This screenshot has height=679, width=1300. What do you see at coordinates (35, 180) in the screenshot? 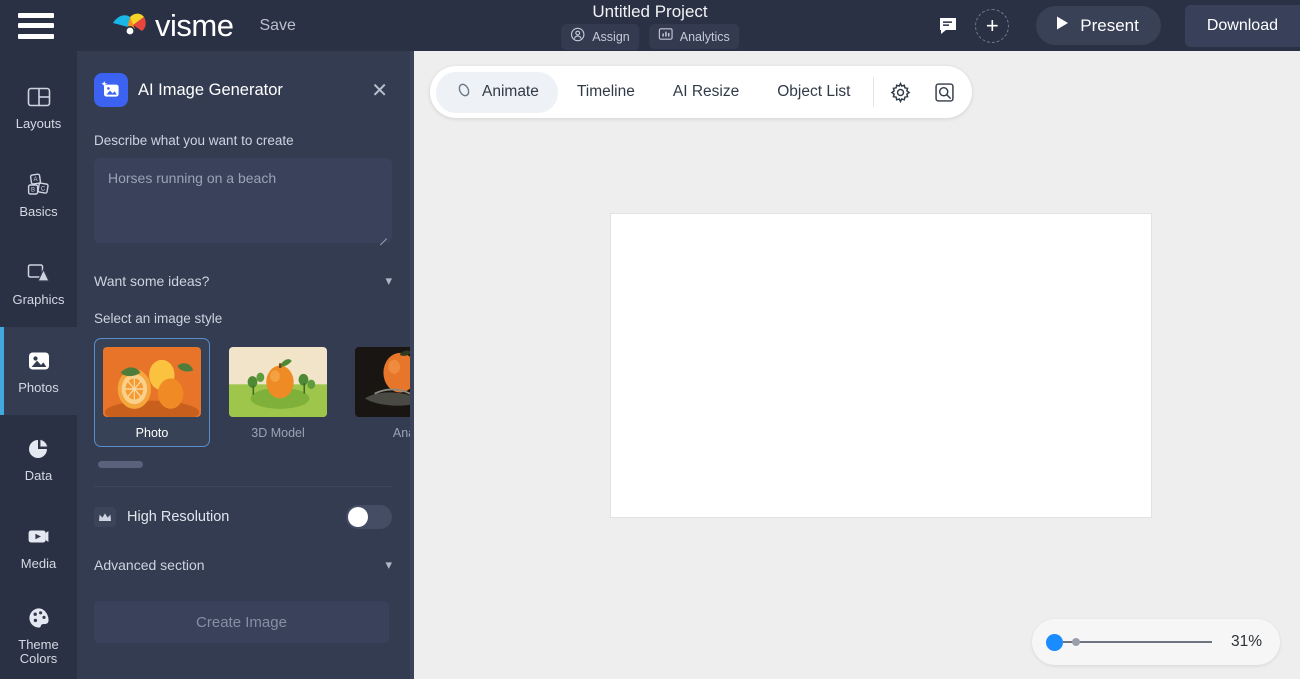
I see `svg-text: A` at bounding box center [35, 180].